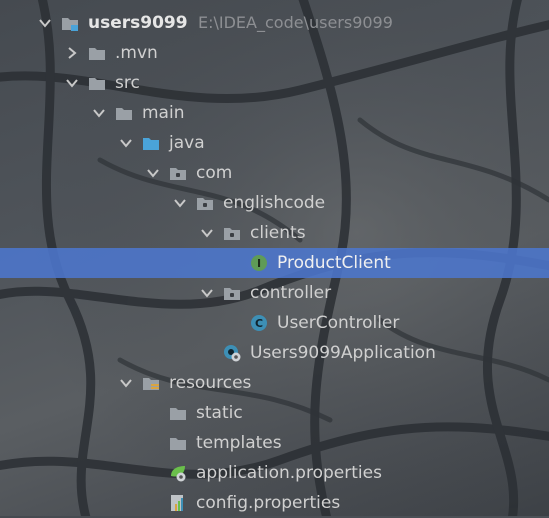 Image resolution: width=549 pixels, height=518 pixels. Describe the element at coordinates (274, 323) in the screenshot. I see `tree-row-usercontroller: C UserController` at that location.